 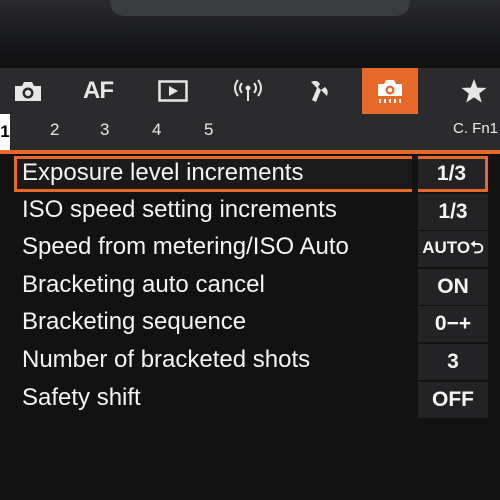 What do you see at coordinates (453, 361) in the screenshot?
I see `menu-item-value: 3` at bounding box center [453, 361].